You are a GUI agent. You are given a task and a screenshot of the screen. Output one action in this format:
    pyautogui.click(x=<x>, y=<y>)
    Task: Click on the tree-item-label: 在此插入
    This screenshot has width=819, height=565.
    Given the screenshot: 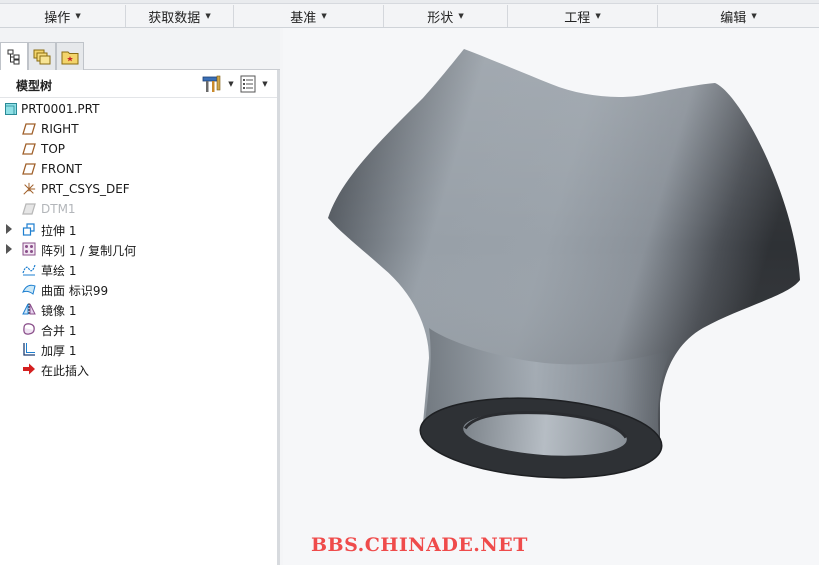 What is the action you would take?
    pyautogui.click(x=65, y=371)
    